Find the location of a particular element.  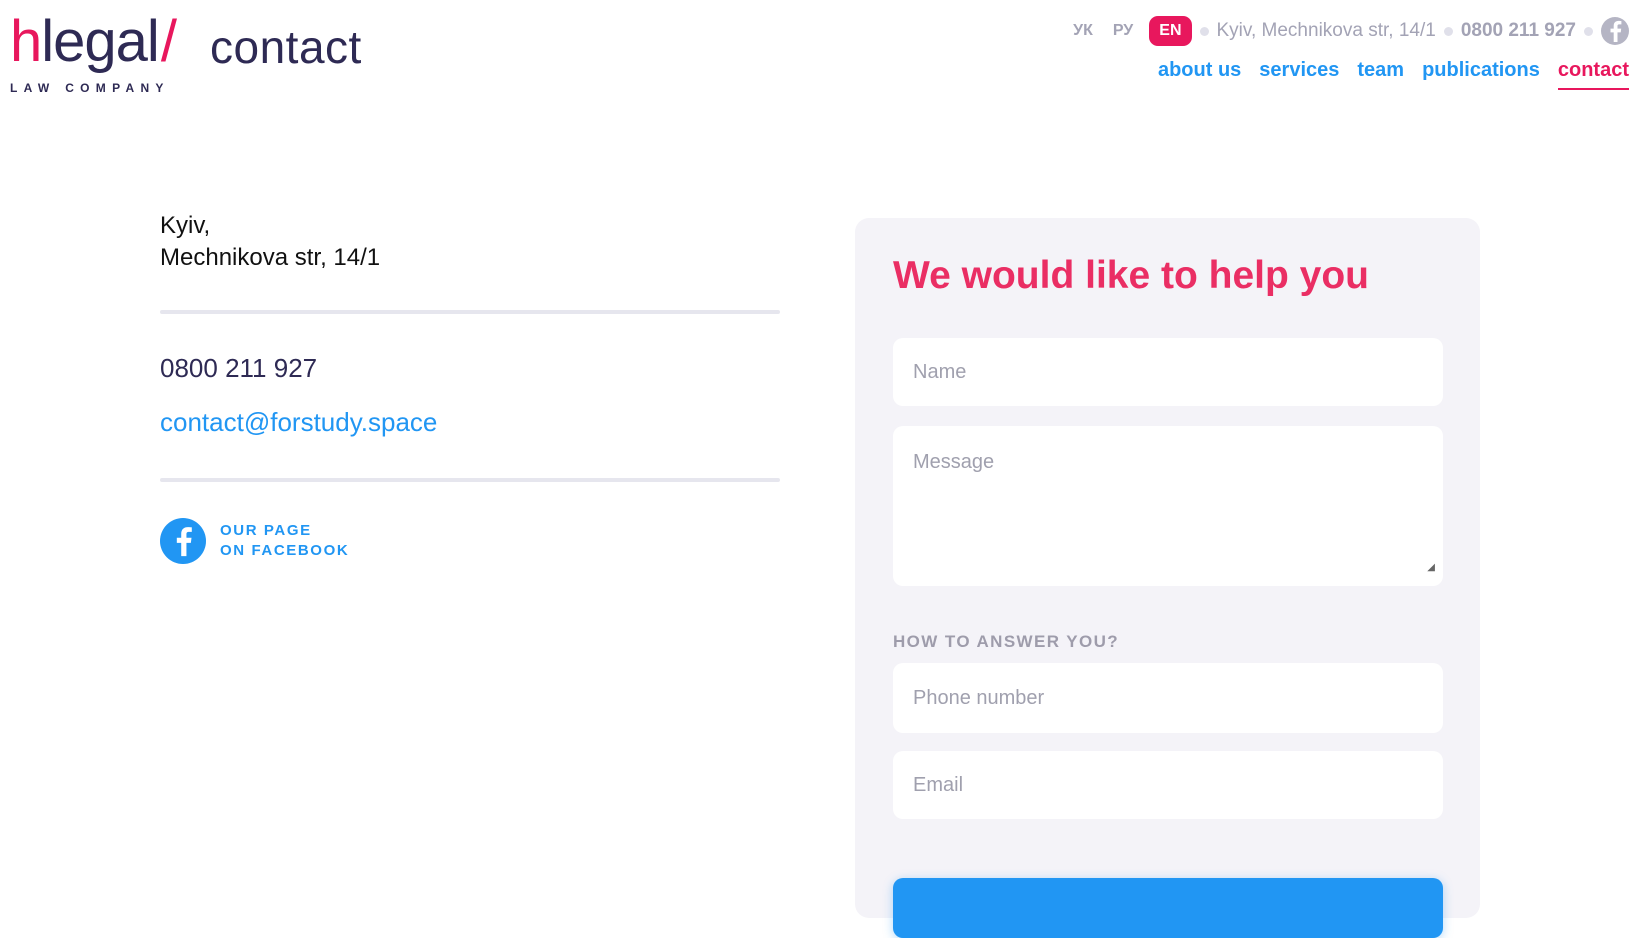

logo-section-name: contact is located at coordinates (286, 47).